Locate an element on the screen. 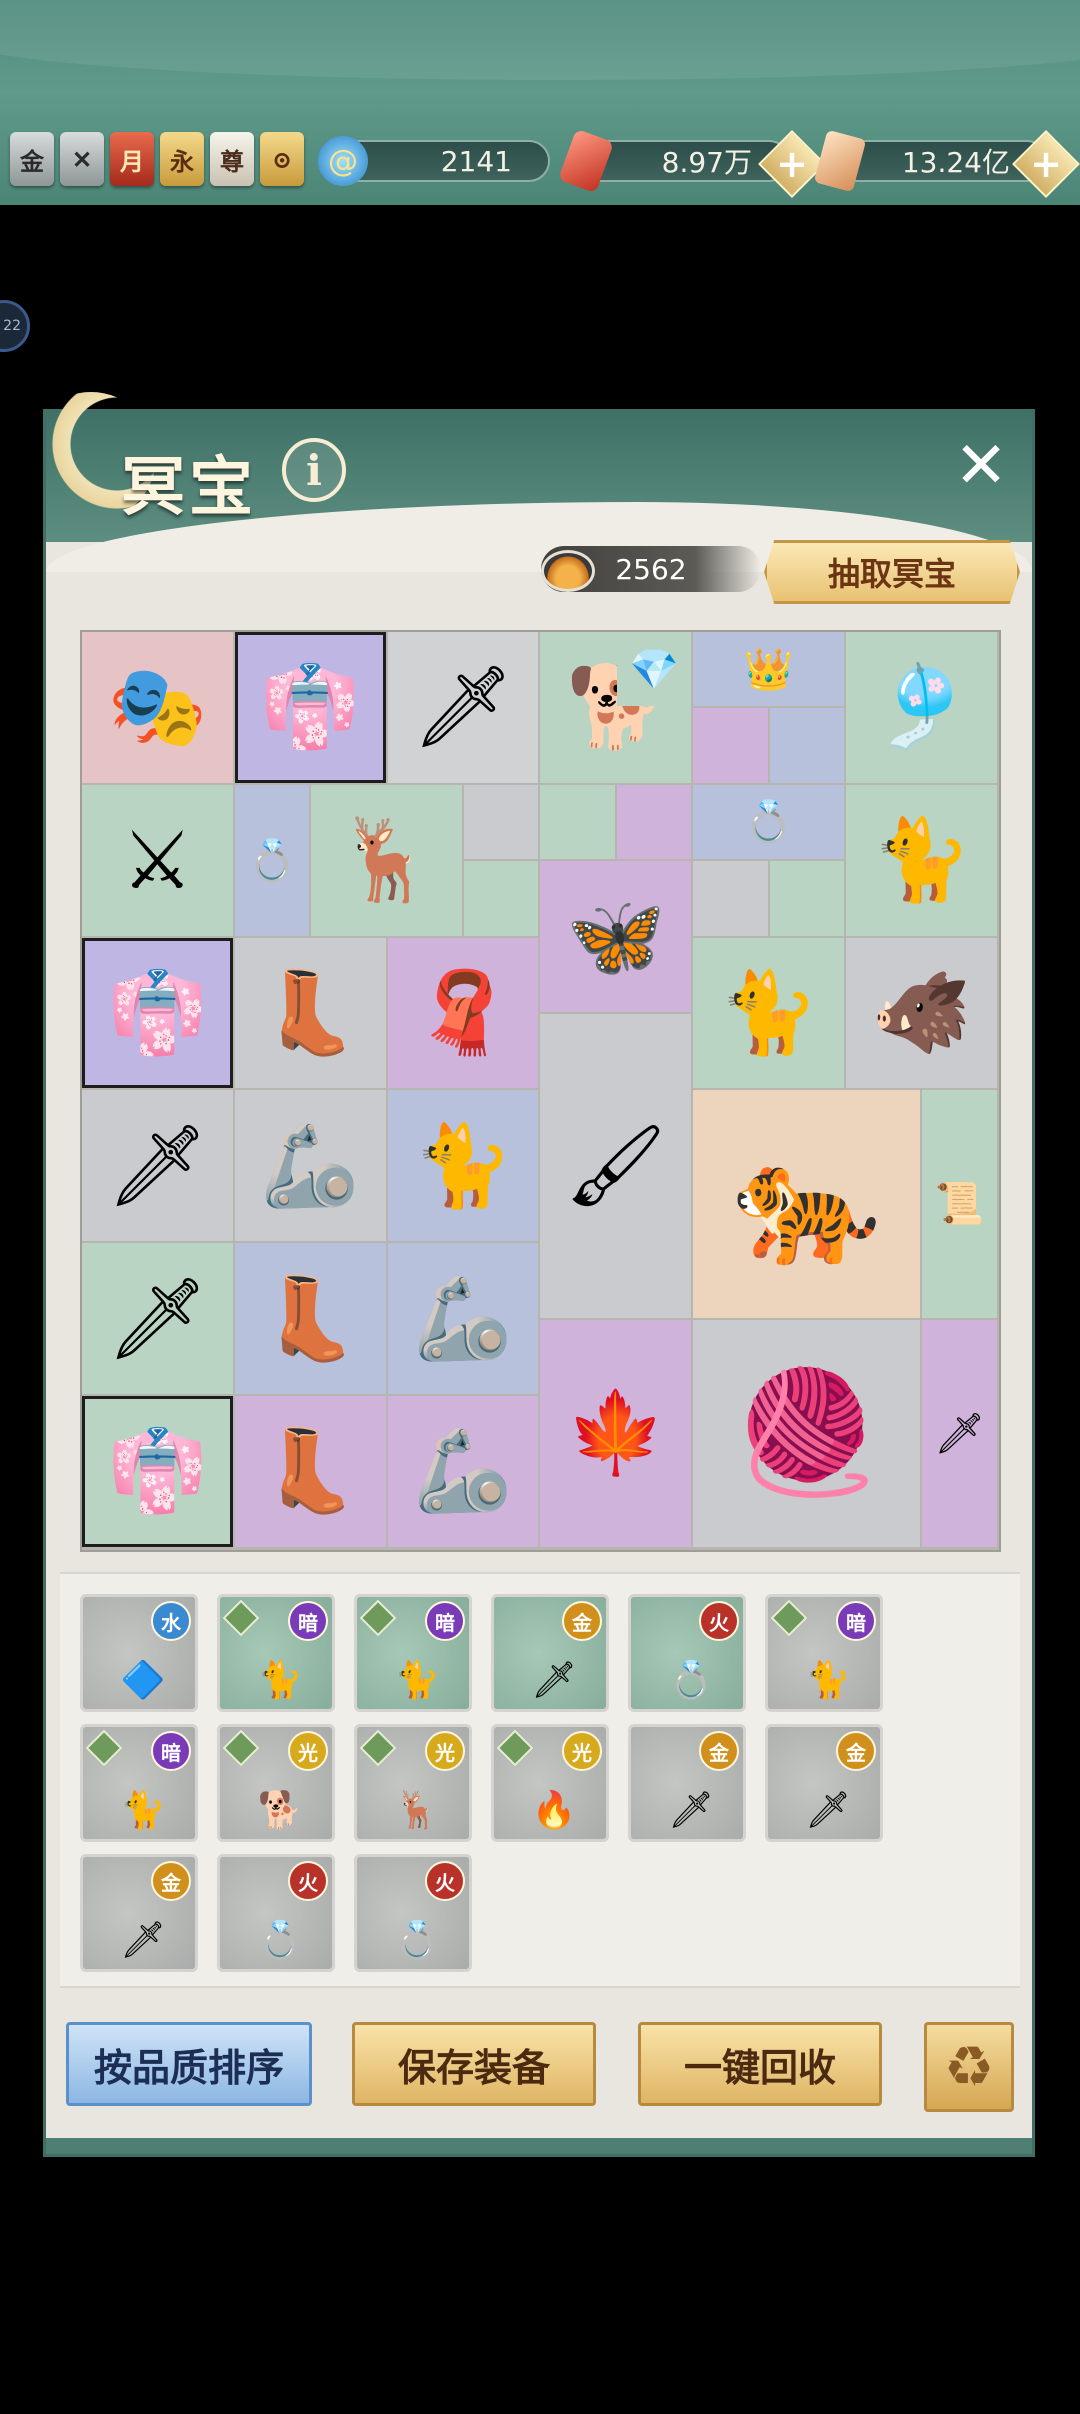 Image resolution: width=1080 pixels, height=2414 pixels. badge-gold-icon: 金 is located at coordinates (32, 159).